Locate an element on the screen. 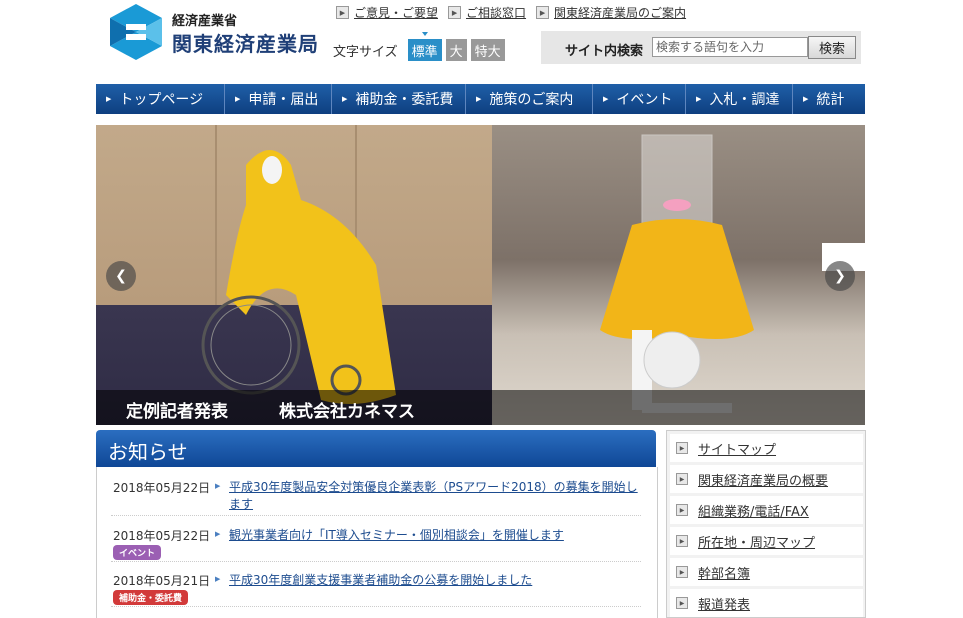  nav-item-policy: ▶ 施策のご案内 is located at coordinates (529, 99).